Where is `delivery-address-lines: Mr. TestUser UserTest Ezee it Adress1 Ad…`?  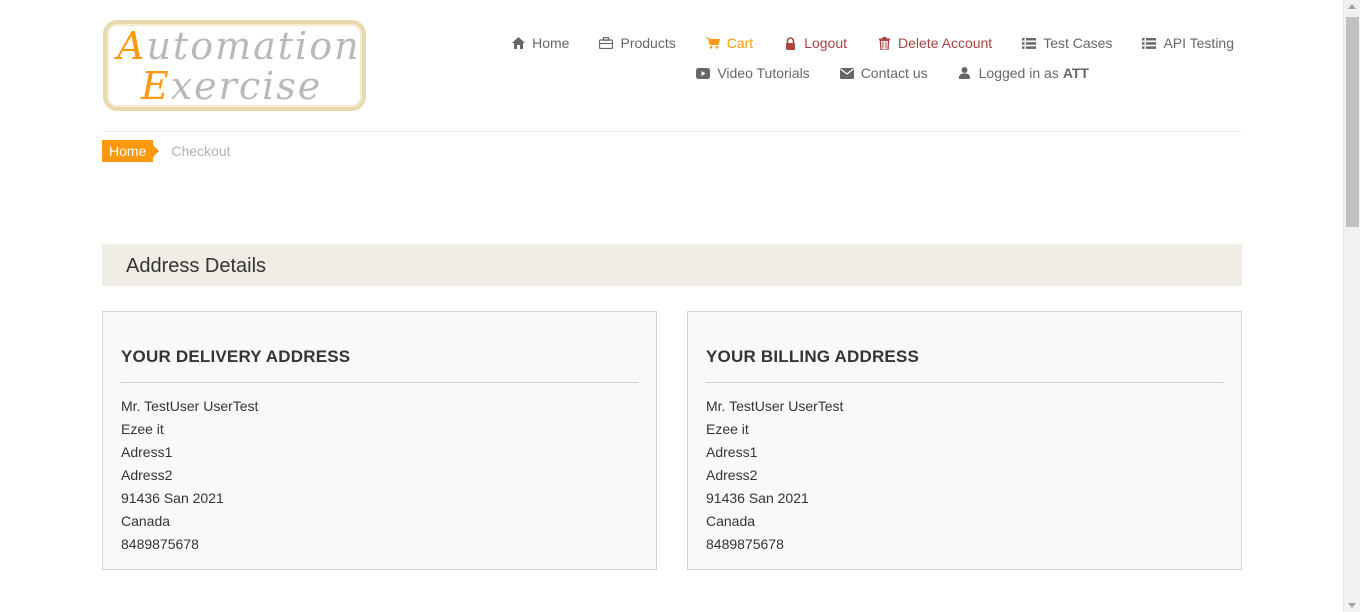 delivery-address-lines: Mr. TestUser UserTest Ezee it Adress1 Ad… is located at coordinates (189, 477).